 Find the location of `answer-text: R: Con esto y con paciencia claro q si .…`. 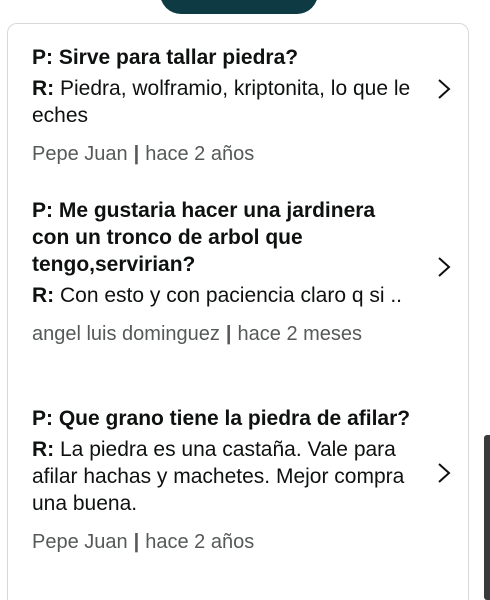

answer-text: R: Con esto y con paciencia claro q si .… is located at coordinates (222, 295).